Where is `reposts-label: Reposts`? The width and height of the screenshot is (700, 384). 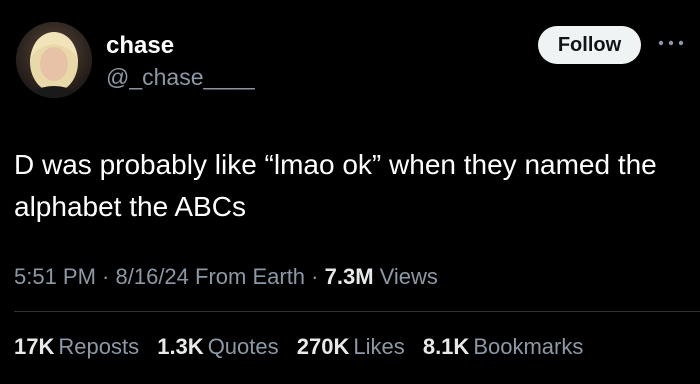
reposts-label: Reposts is located at coordinates (99, 346).